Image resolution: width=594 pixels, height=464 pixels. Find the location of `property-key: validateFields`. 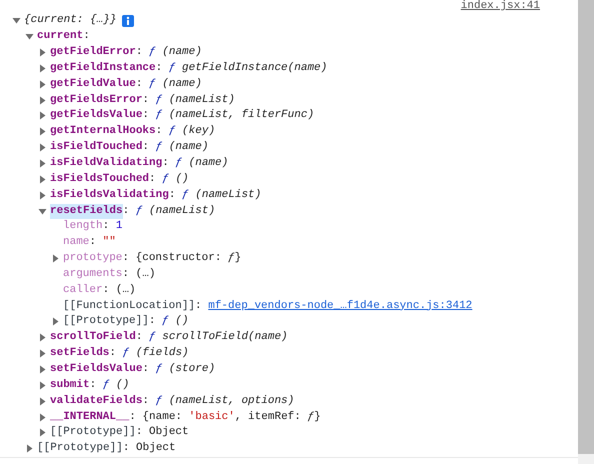

property-key: validateFields is located at coordinates (96, 401).